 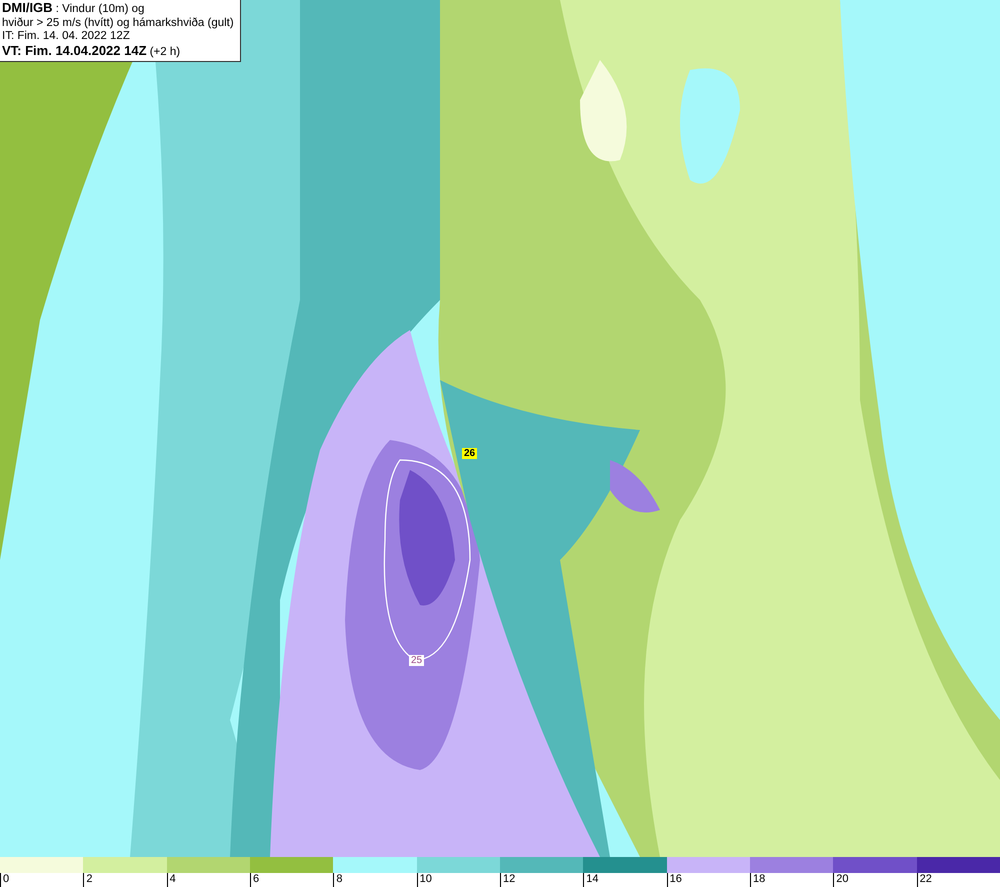 What do you see at coordinates (66, 37) in the screenshot?
I see `issue-time: IT: Fim. 14. 04. 2022 12Z` at bounding box center [66, 37].